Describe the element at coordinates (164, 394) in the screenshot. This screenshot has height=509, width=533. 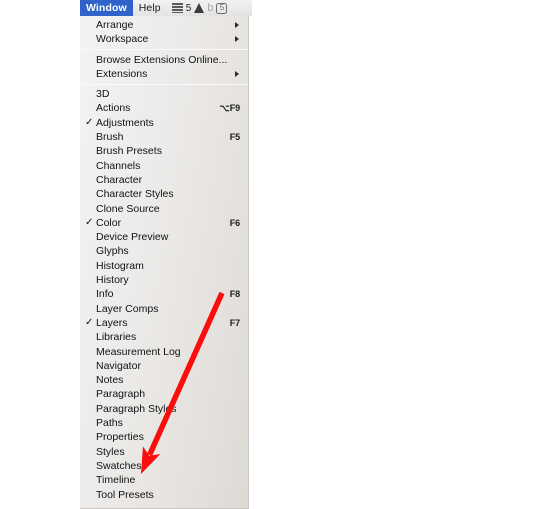
I see `menu-item-paragraph: Paragraph` at that location.